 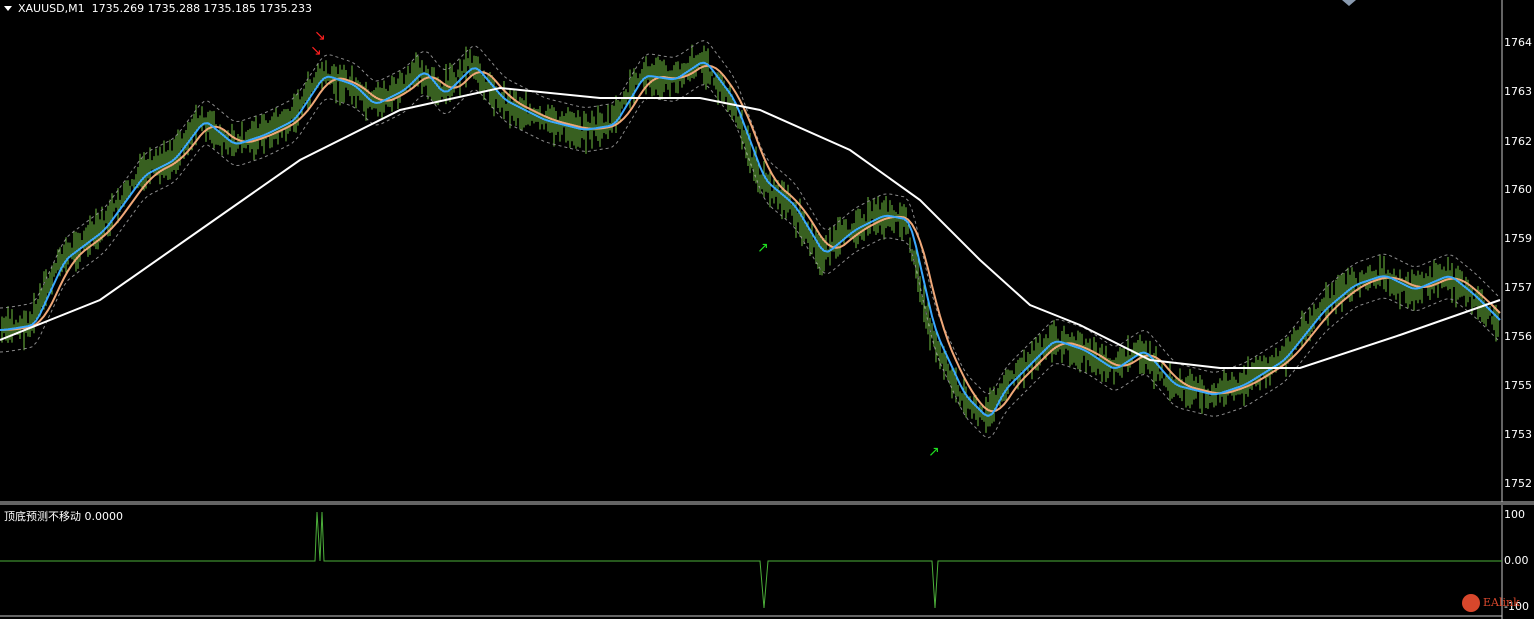 What do you see at coordinates (1518, 42) in the screenshot?
I see `price-axis-label: 1764` at bounding box center [1518, 42].